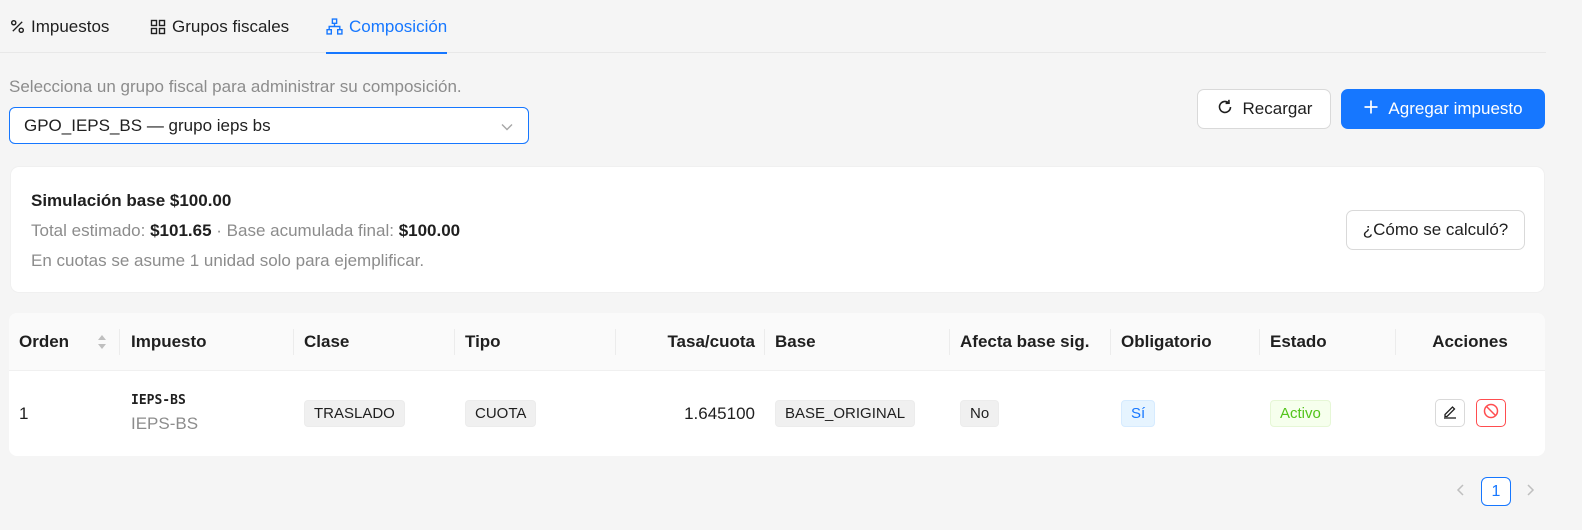 This screenshot has width=1582, height=530. Describe the element at coordinates (181, 230) in the screenshot. I see `total-value: $101.65` at that location.